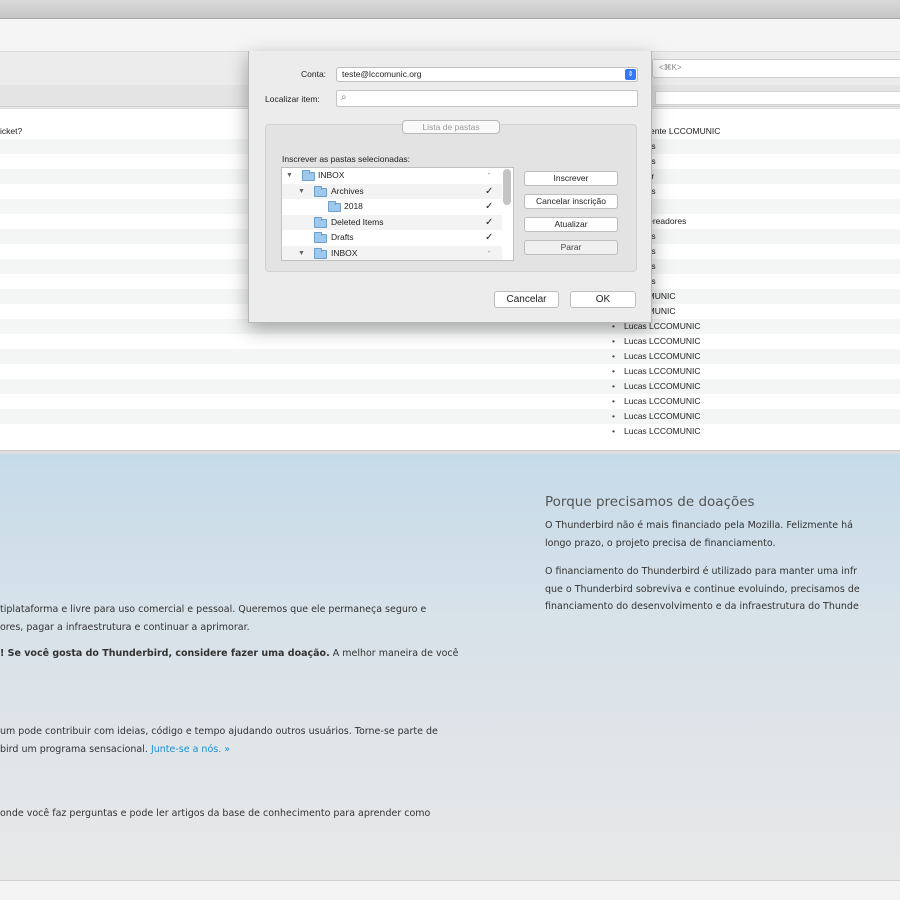  What do you see at coordinates (487, 98) in the screenshot?
I see `find-item-input: ⌕` at bounding box center [487, 98].